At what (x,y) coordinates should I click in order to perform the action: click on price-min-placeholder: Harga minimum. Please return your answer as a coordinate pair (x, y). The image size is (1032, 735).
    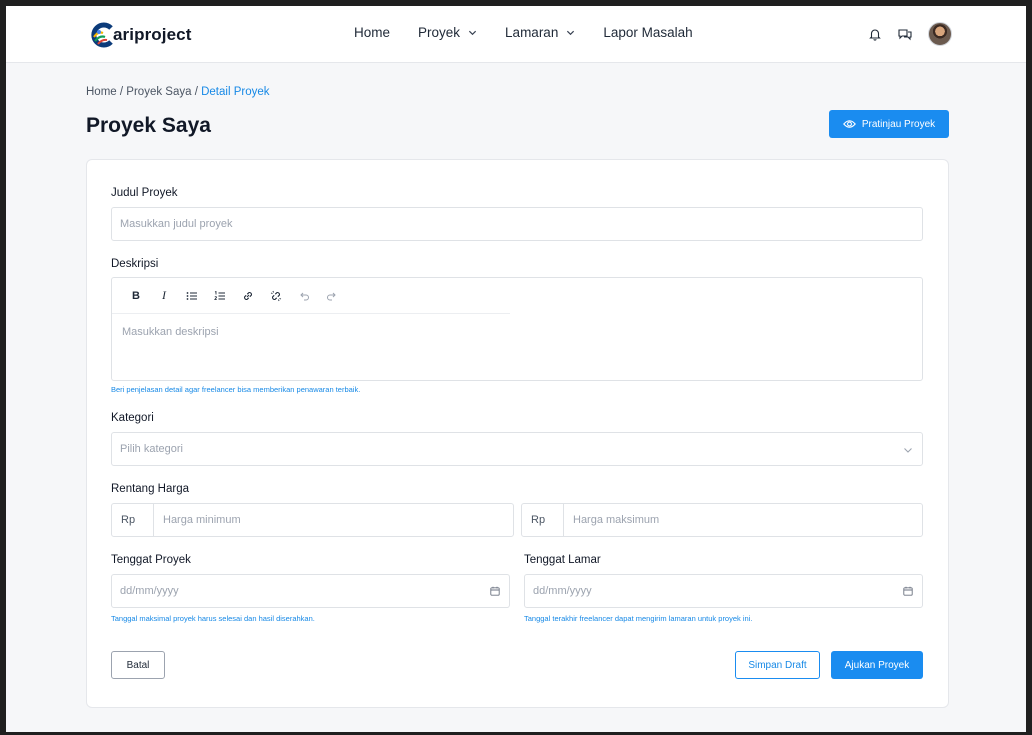
    Looking at the image, I should click on (202, 520).